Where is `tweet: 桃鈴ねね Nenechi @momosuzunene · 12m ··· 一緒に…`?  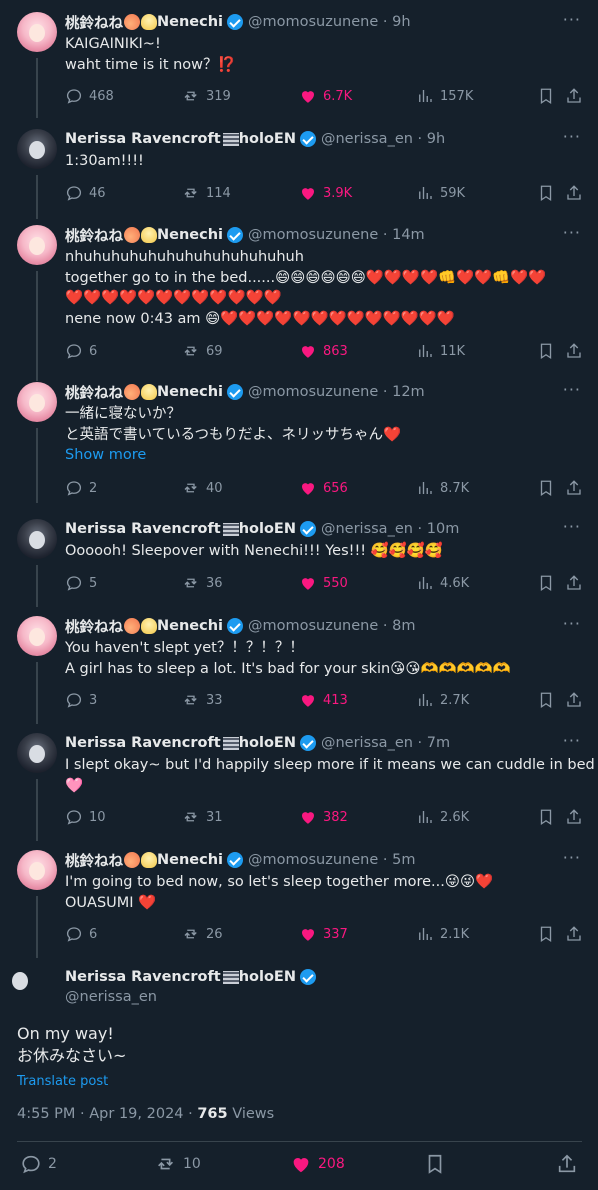
tweet: 桃鈴ねね Nenechi @momosuzunene · 12m ··· 一緒に… is located at coordinates (299, 436).